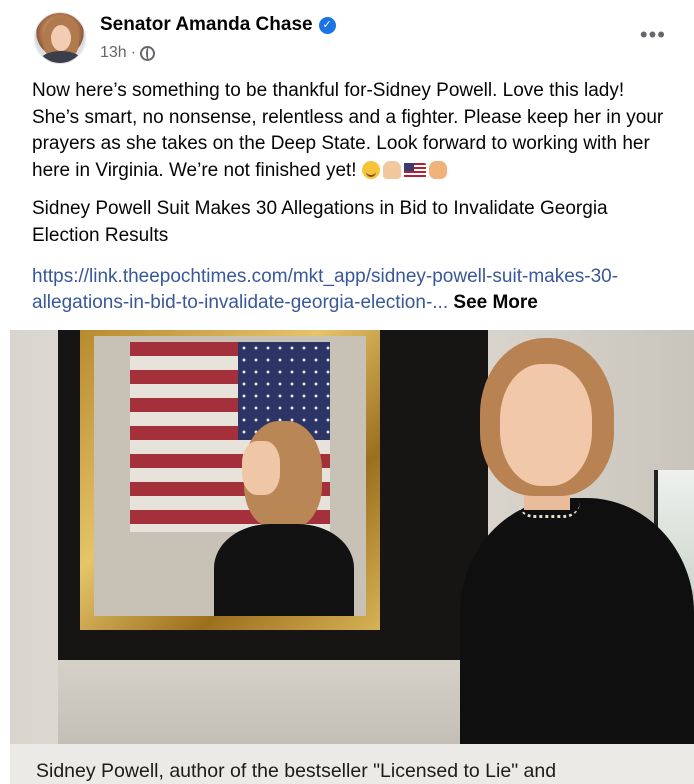  I want to click on post-timestamp: 13h, so click(113, 53).